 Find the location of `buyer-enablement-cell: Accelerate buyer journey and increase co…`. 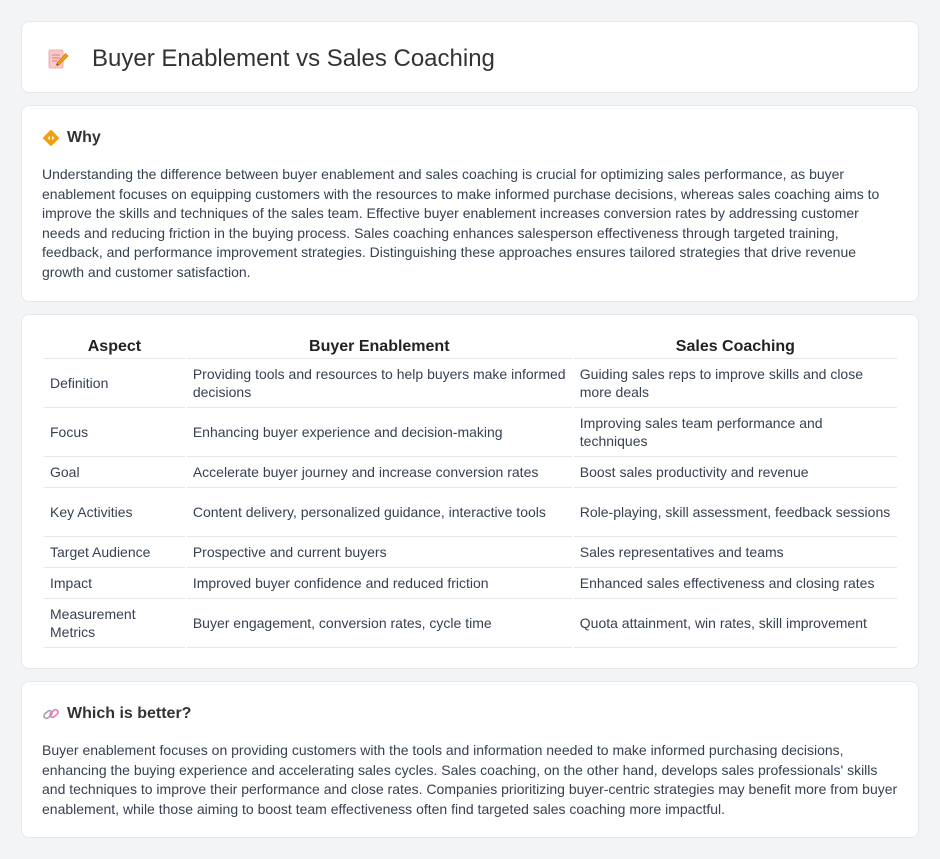

buyer-enablement-cell: Accelerate buyer journey and increase co… is located at coordinates (379, 472).